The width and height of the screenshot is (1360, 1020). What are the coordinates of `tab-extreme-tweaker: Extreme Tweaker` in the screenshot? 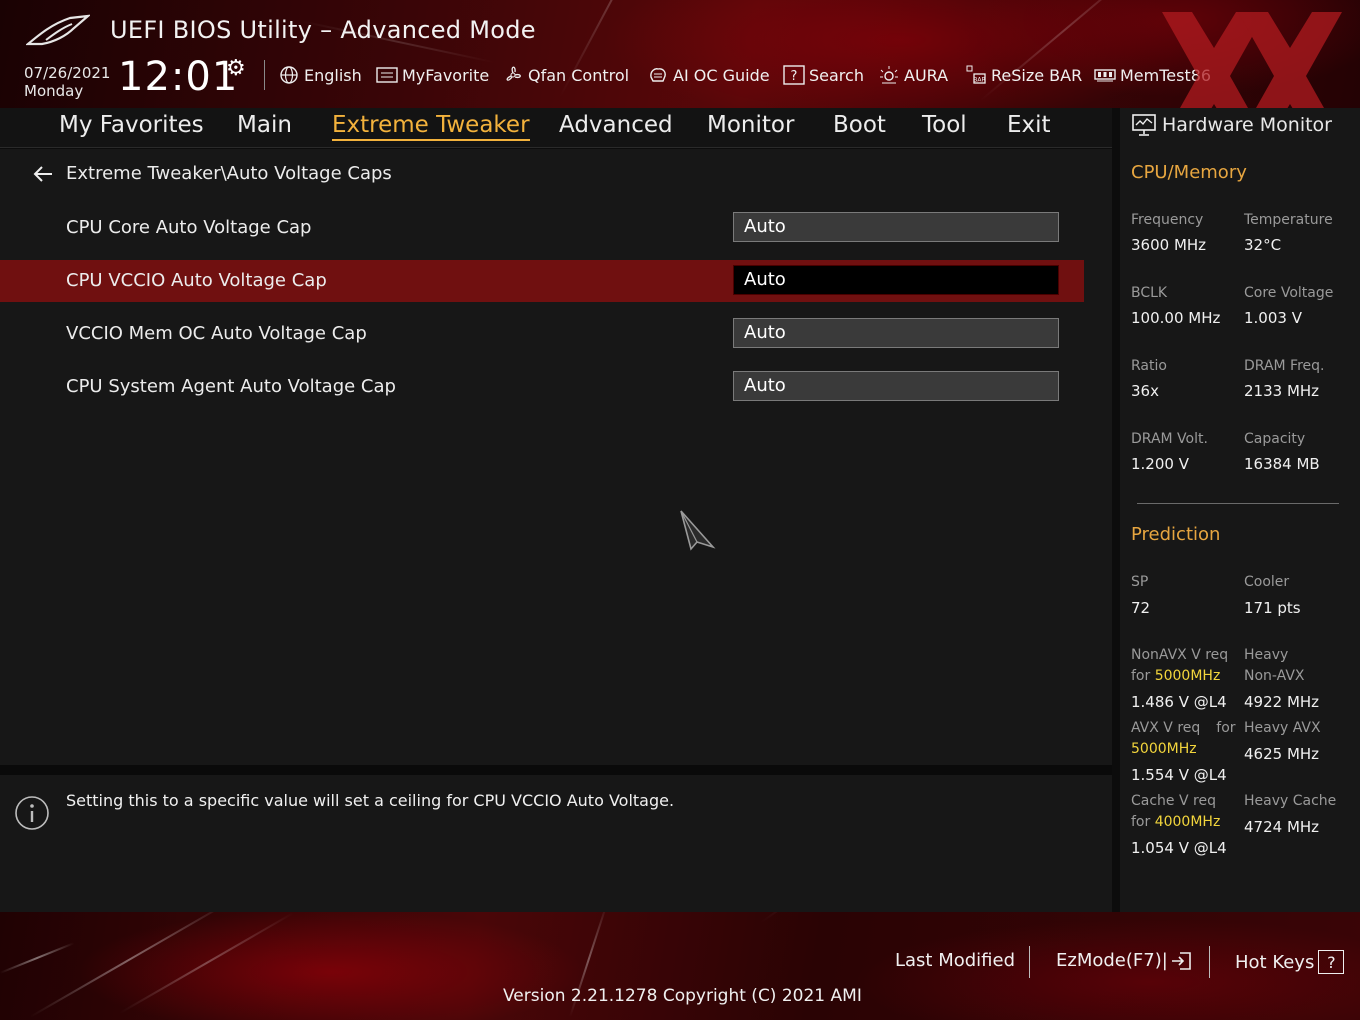 It's located at (431, 126).